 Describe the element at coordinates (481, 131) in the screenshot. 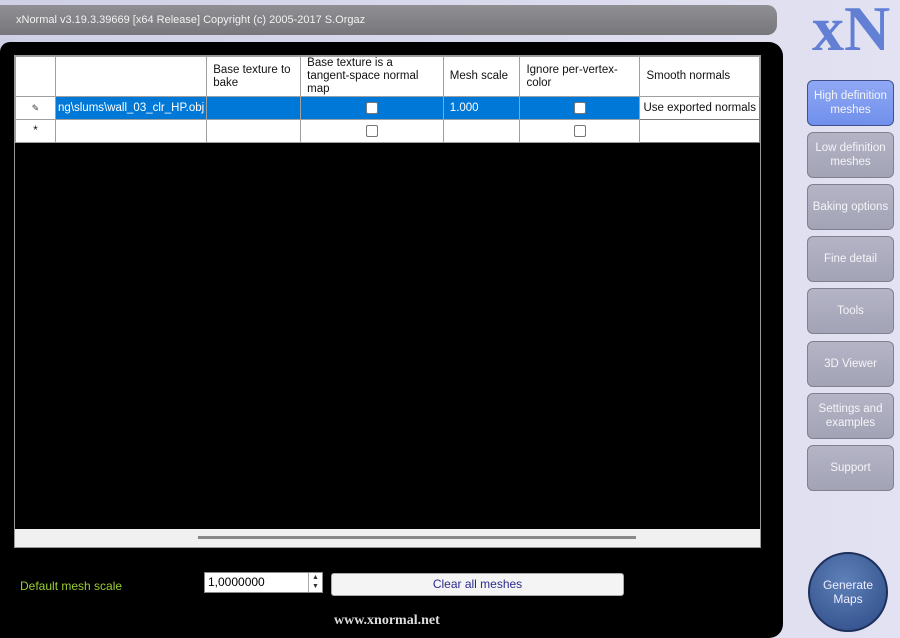

I see `mesh-scale-cell` at that location.